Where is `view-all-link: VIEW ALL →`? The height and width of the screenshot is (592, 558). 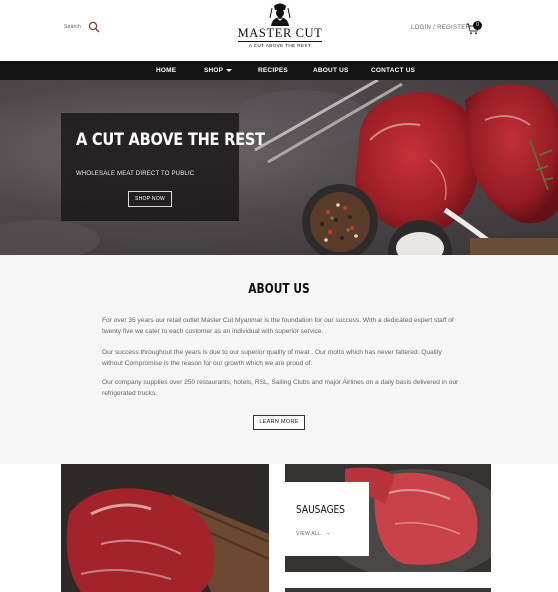 view-all-link: VIEW ALL → is located at coordinates (314, 533).